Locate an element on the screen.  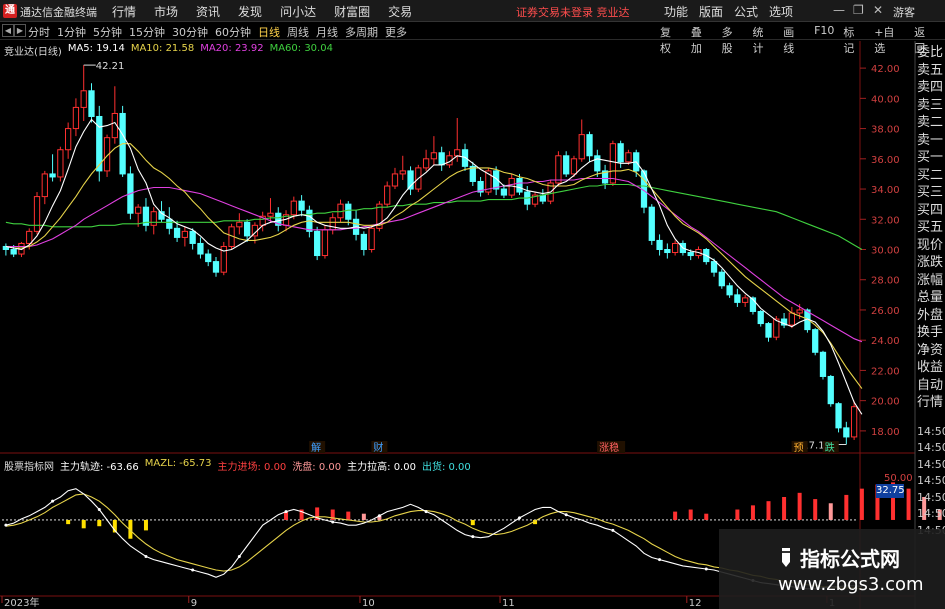
quote-label: 自动 is located at coordinates (931, 386).